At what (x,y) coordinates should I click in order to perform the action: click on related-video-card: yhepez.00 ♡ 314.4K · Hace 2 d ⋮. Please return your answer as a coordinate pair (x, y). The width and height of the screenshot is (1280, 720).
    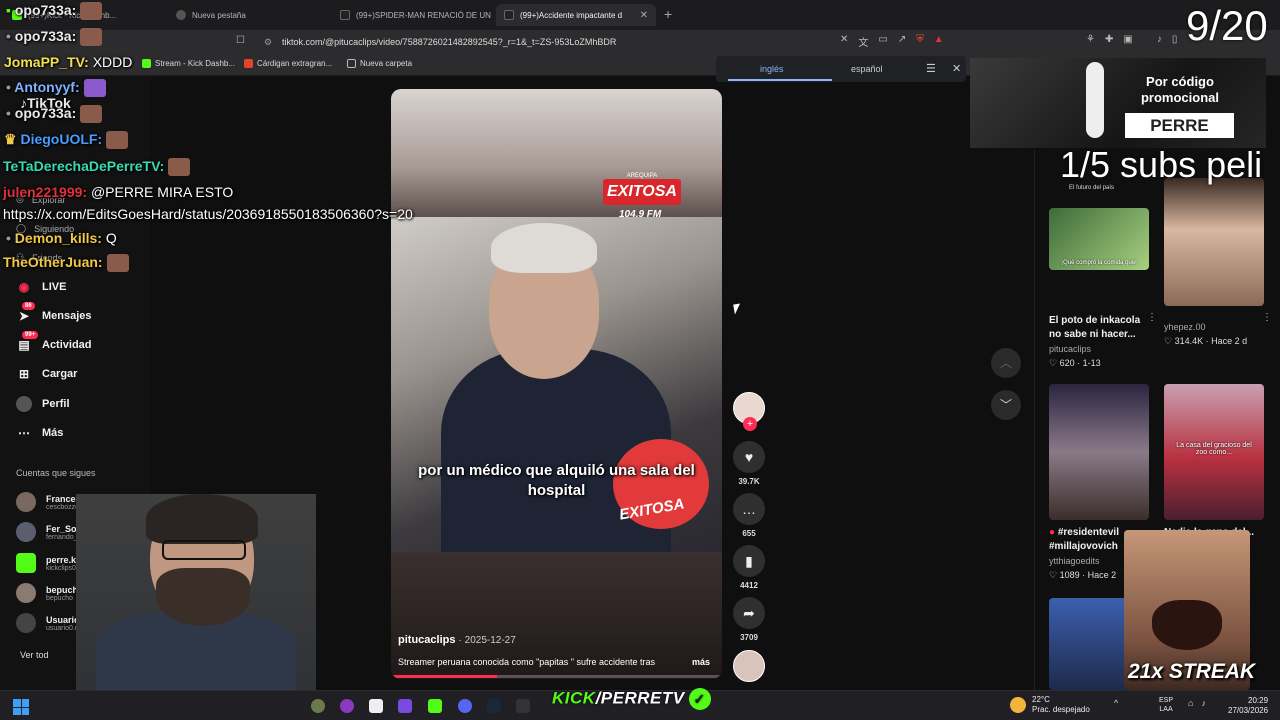
    Looking at the image, I should click on (1218, 262).